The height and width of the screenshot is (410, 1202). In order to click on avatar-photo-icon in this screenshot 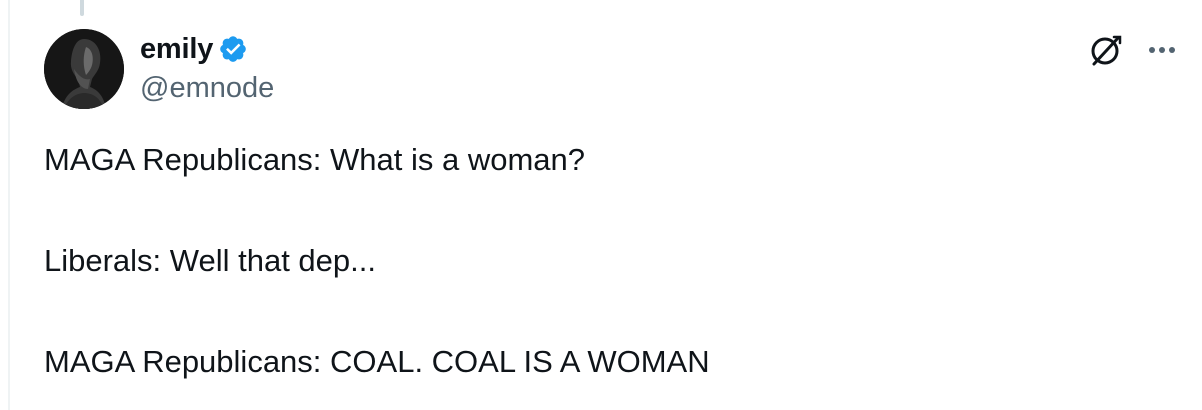, I will do `click(84, 69)`.